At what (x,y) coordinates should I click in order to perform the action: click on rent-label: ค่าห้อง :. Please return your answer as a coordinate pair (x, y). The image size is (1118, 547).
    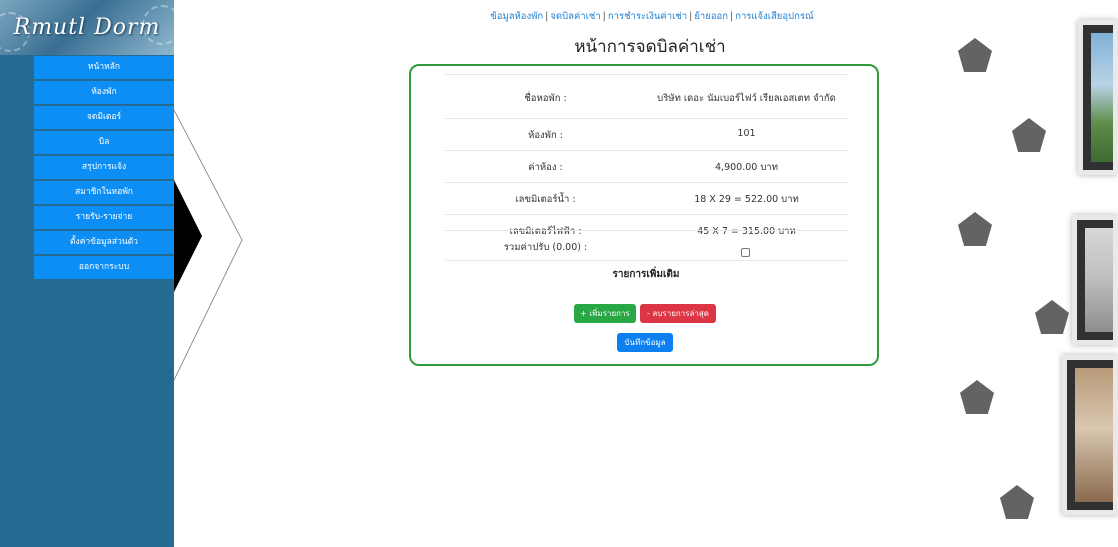
    Looking at the image, I should click on (545, 167).